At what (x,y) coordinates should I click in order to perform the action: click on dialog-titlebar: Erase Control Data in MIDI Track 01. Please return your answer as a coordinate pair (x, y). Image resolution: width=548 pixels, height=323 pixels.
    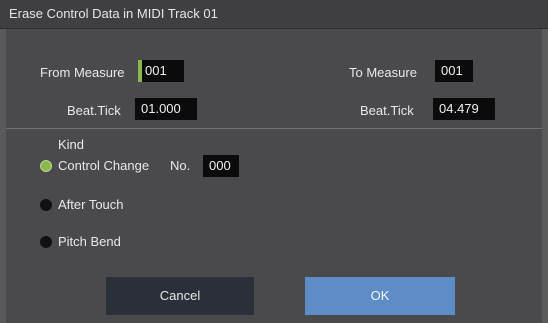
    Looking at the image, I should click on (274, 14).